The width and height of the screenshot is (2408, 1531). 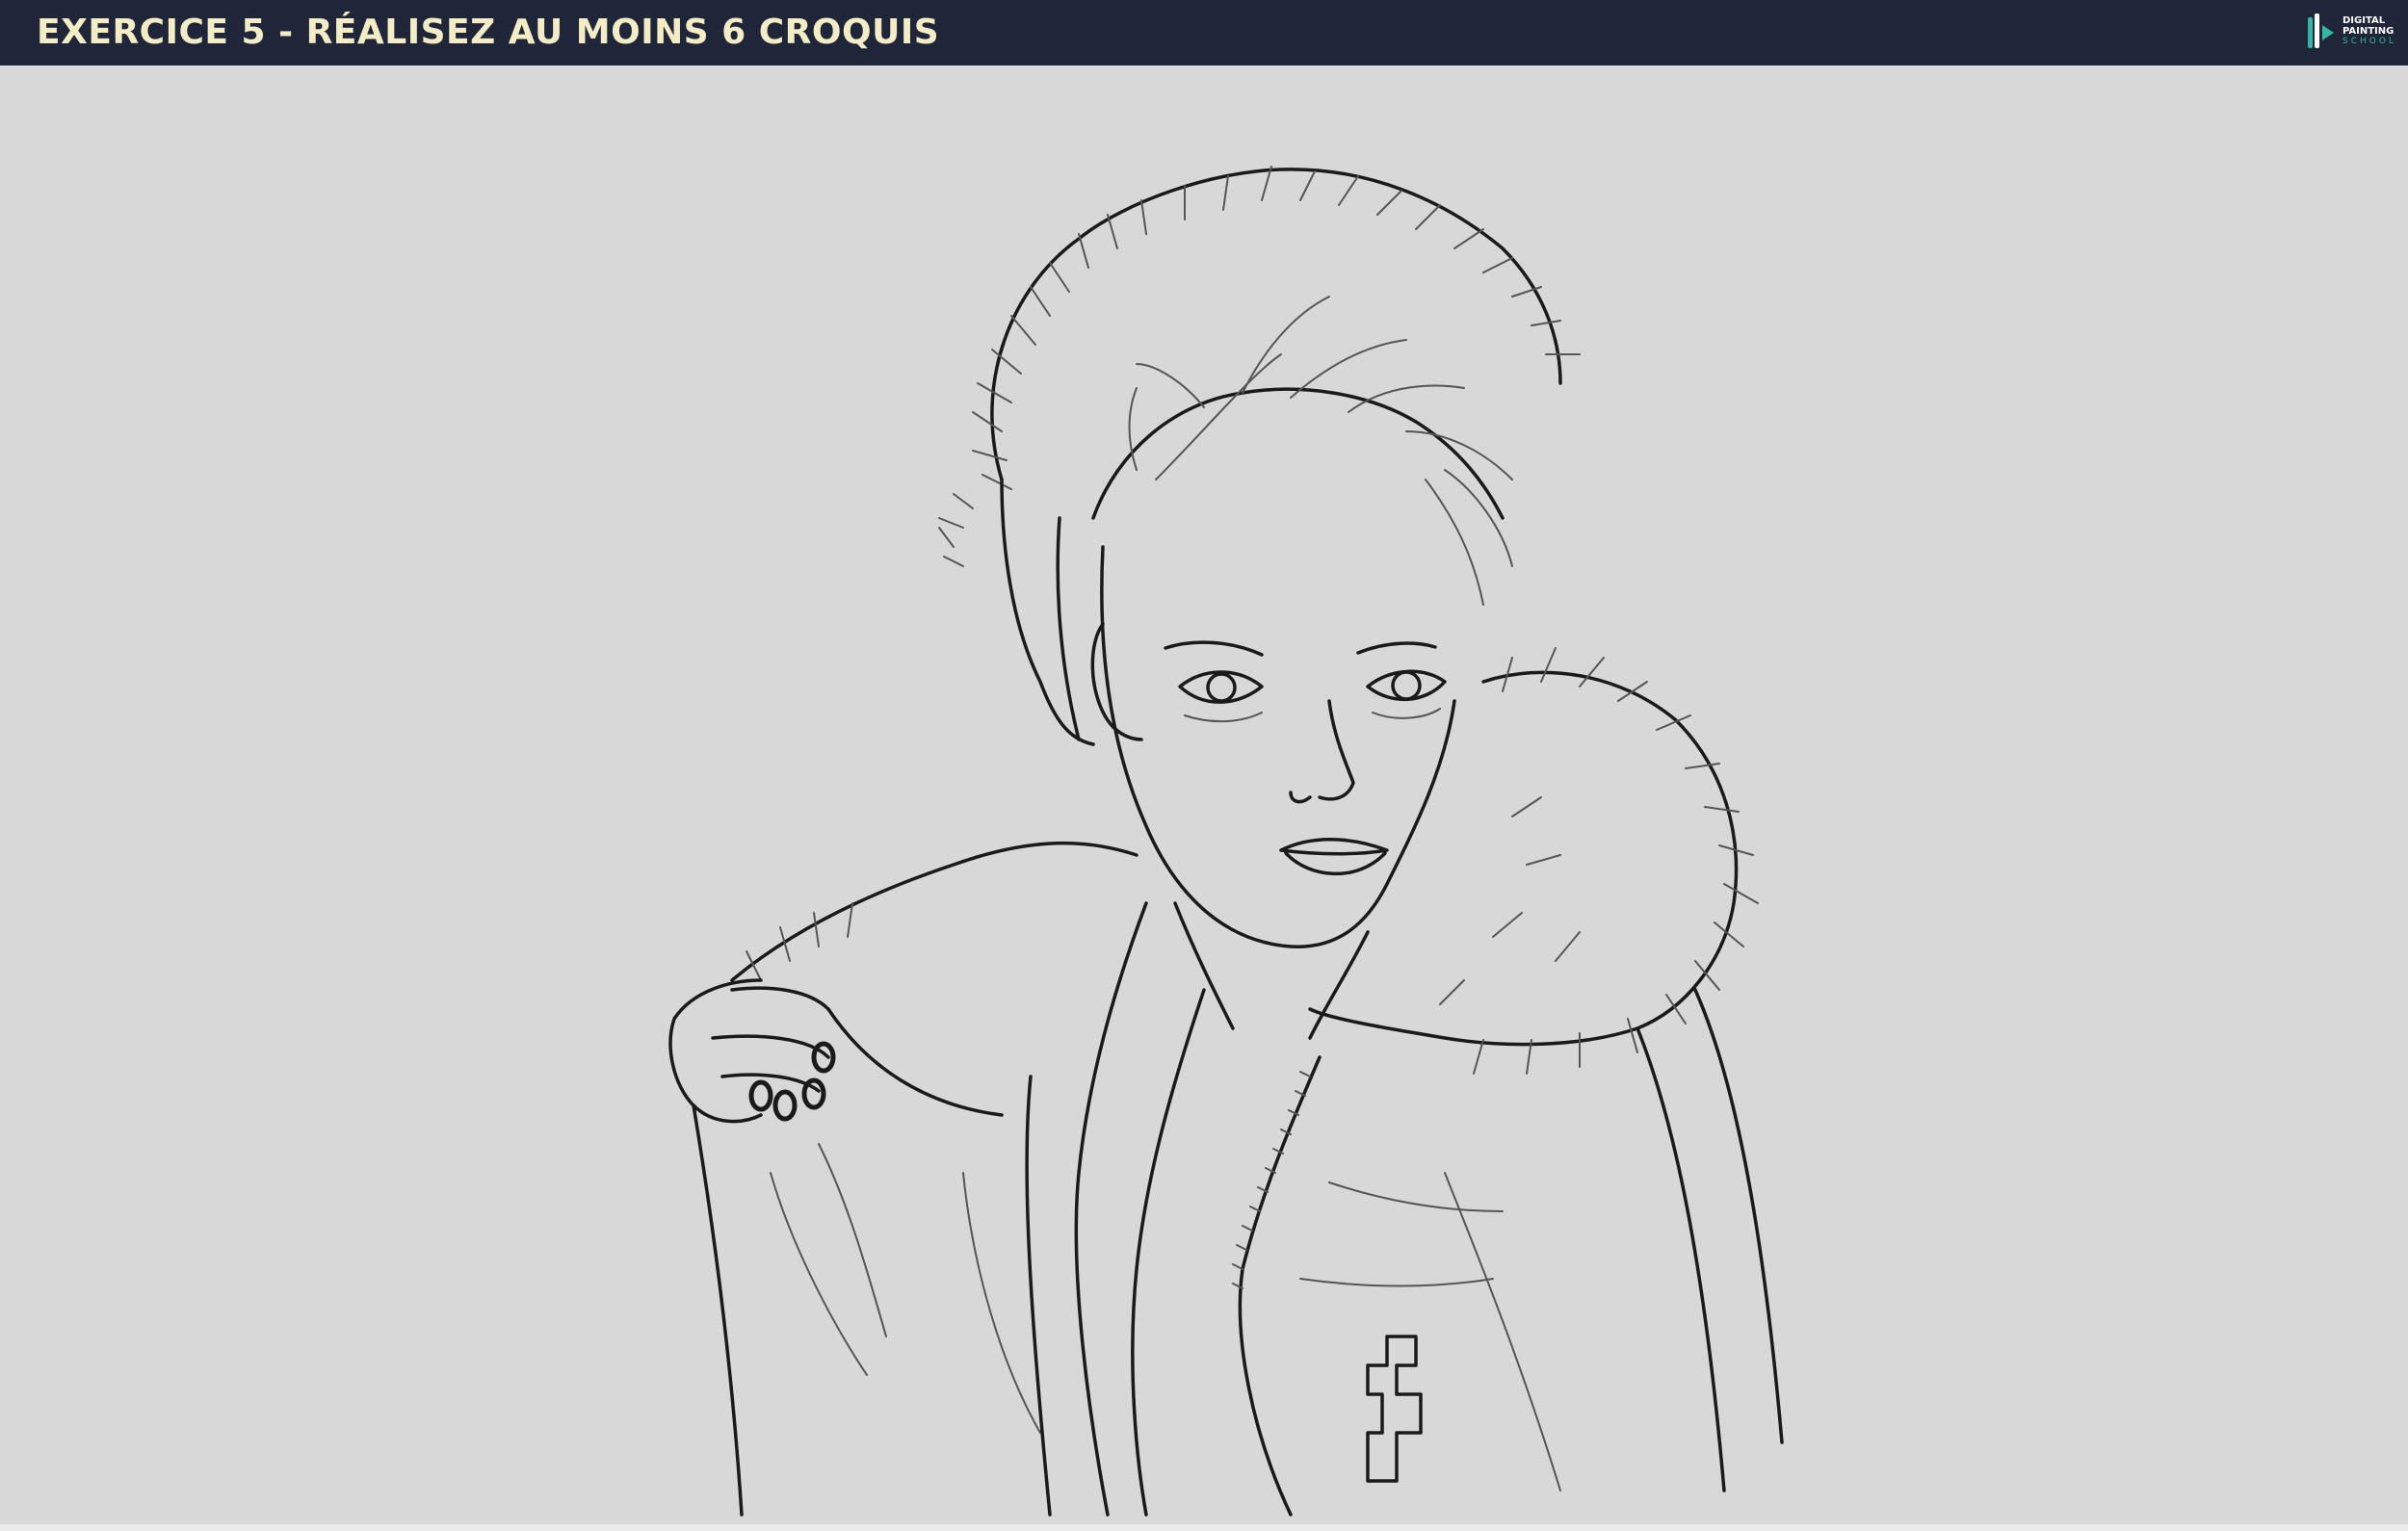 What do you see at coordinates (2364, 20) in the screenshot?
I see `logo-line-1: DIGITAL` at bounding box center [2364, 20].